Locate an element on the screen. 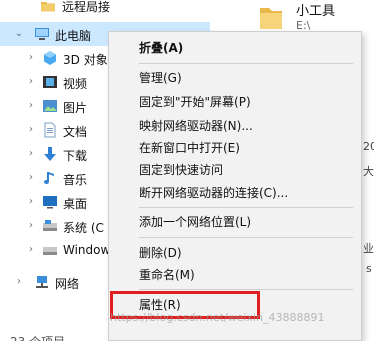 Image resolution: width=374 pixels, height=341 pixels. content-fragment: s is located at coordinates (369, 268).